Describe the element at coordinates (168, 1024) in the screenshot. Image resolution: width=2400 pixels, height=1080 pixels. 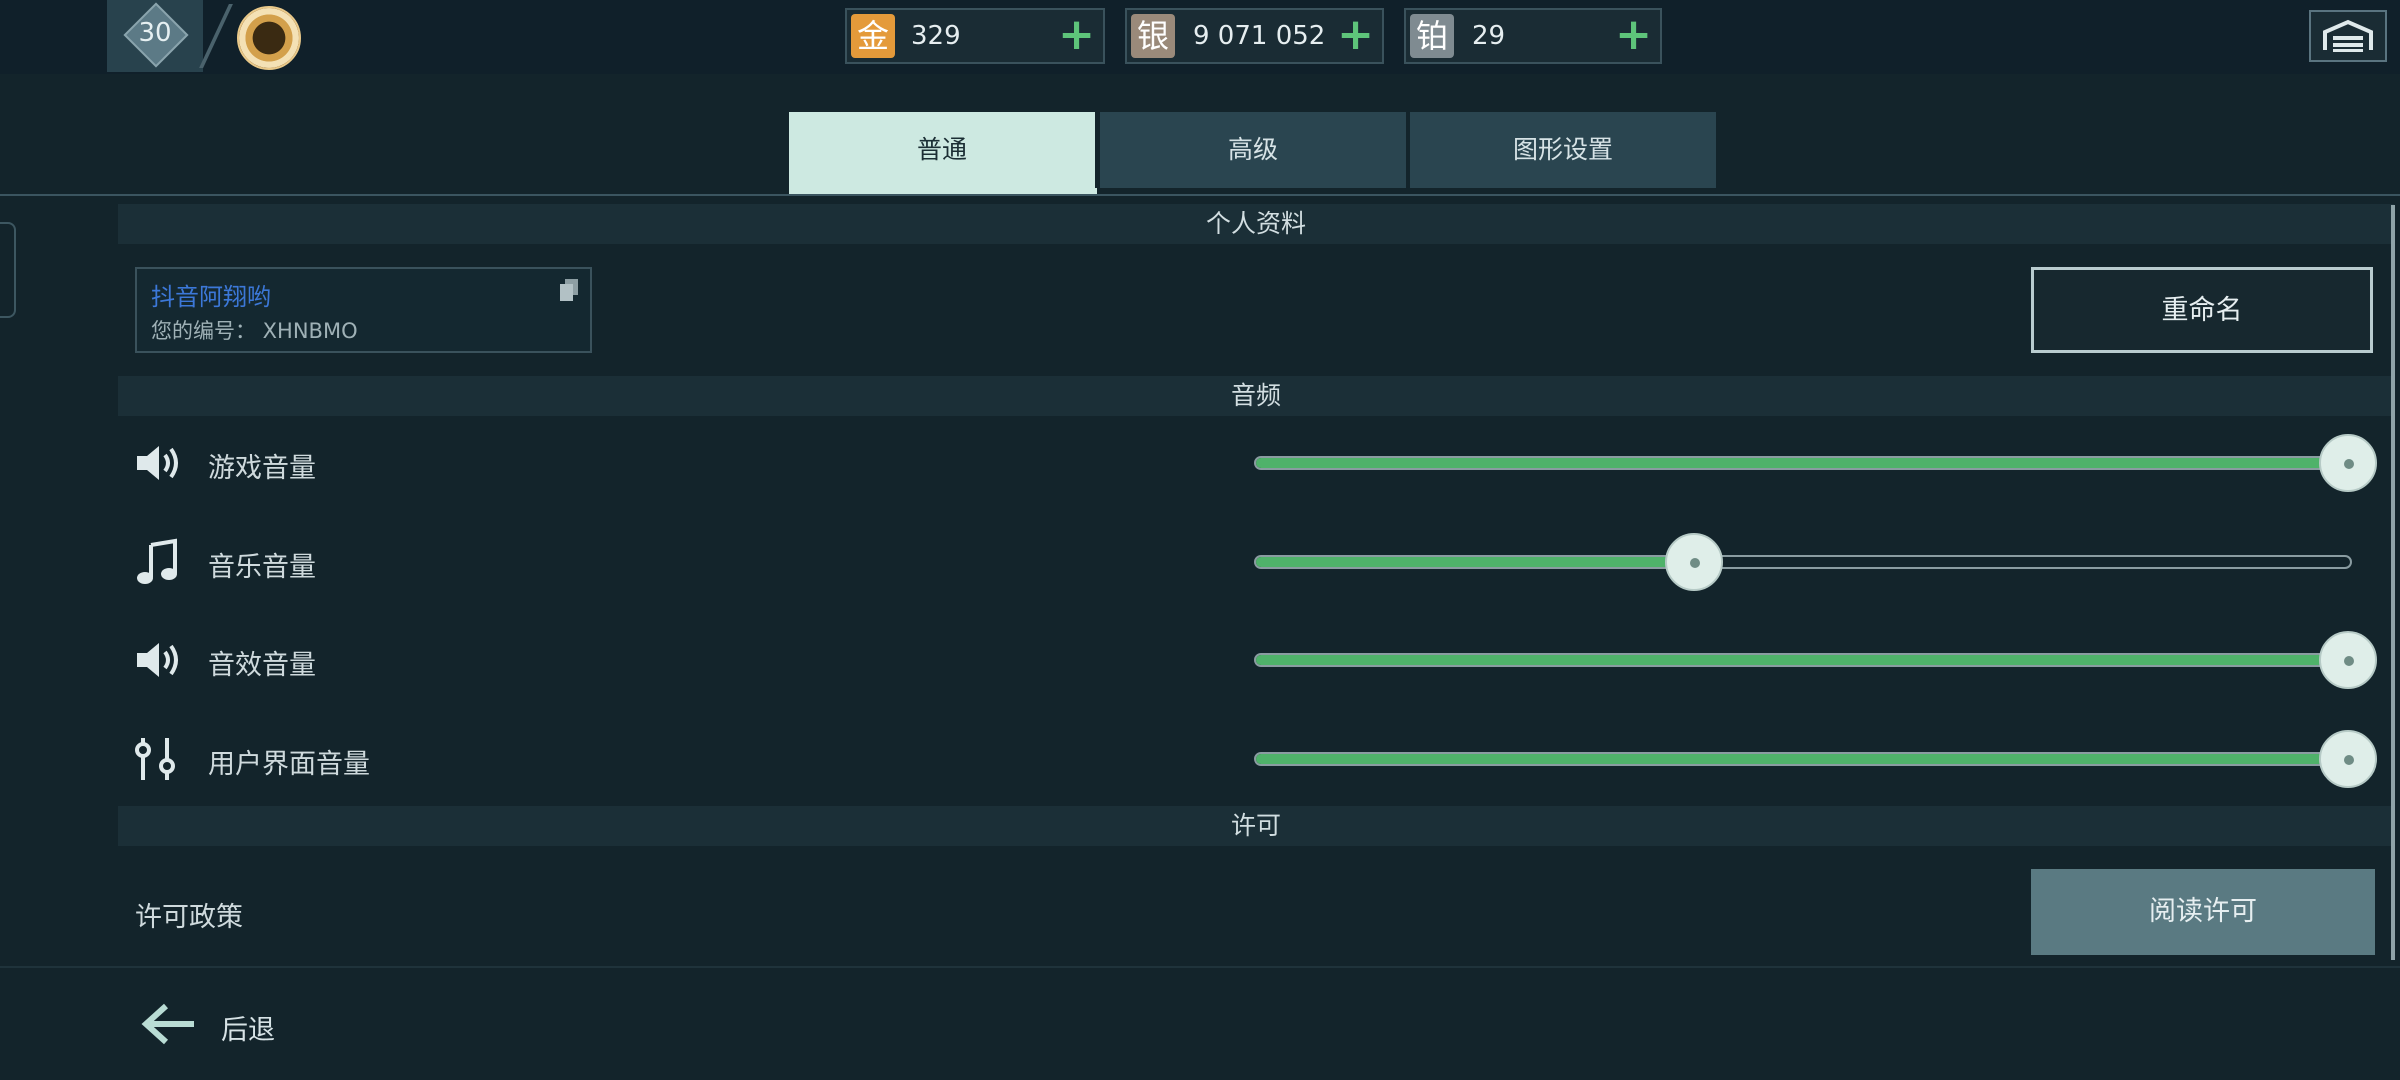
I see `back-arrow-icon` at that location.